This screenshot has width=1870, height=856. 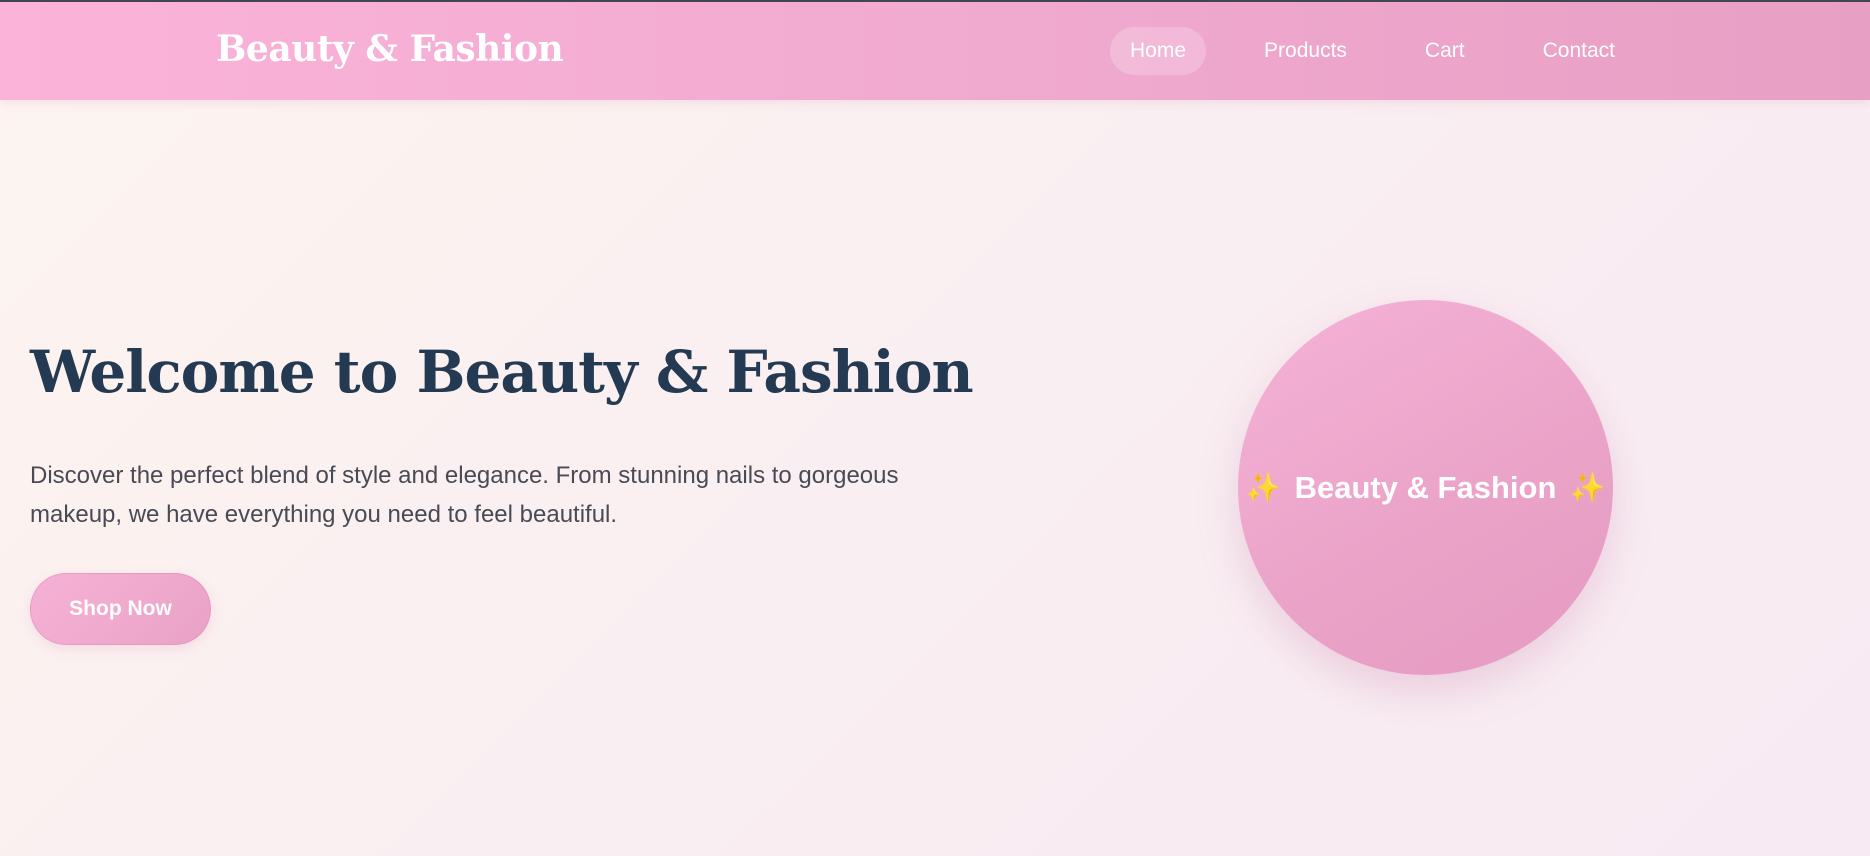 I want to click on nav-cart-link: Cart, so click(x=1445, y=51).